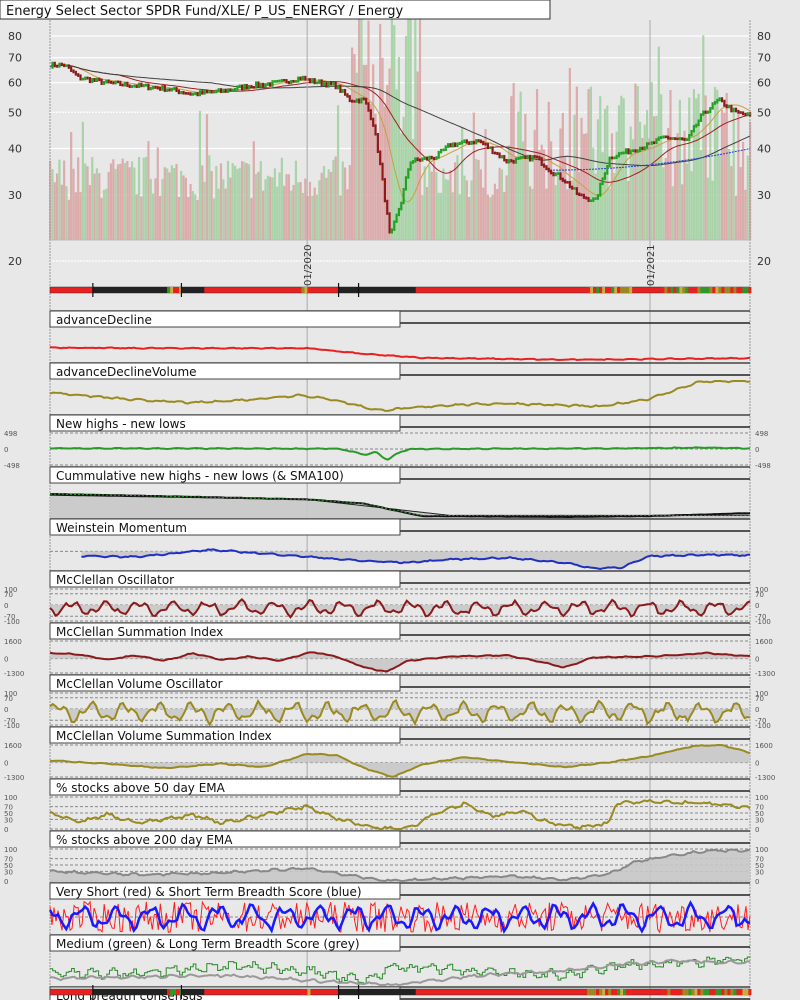 The width and height of the screenshot is (800, 1000). What do you see at coordinates (757, 710) in the screenshot?
I see `level-label-right: 0` at bounding box center [757, 710].